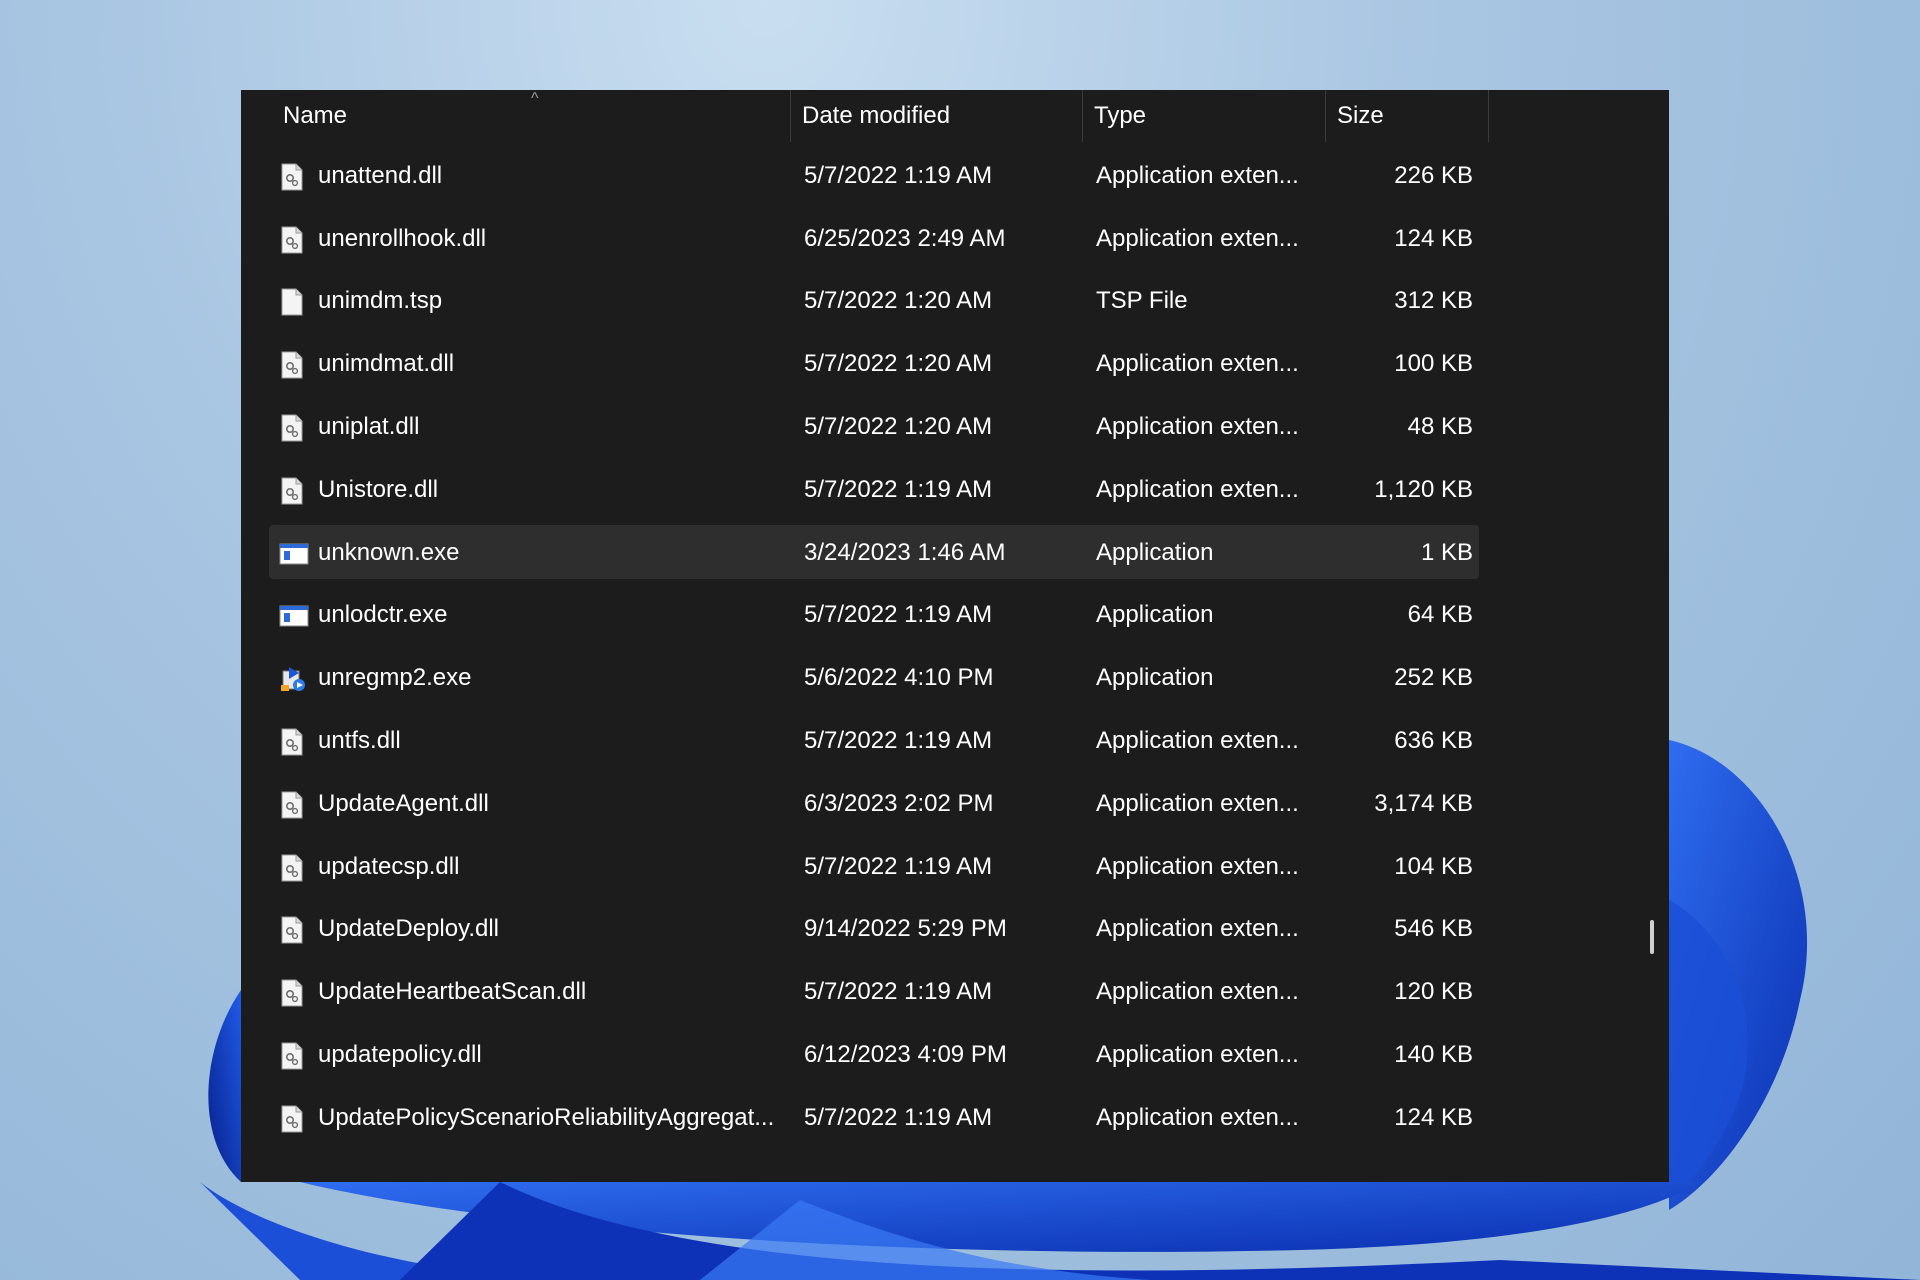 This screenshot has width=1920, height=1280. I want to click on file-size: 252 KB, so click(1433, 678).